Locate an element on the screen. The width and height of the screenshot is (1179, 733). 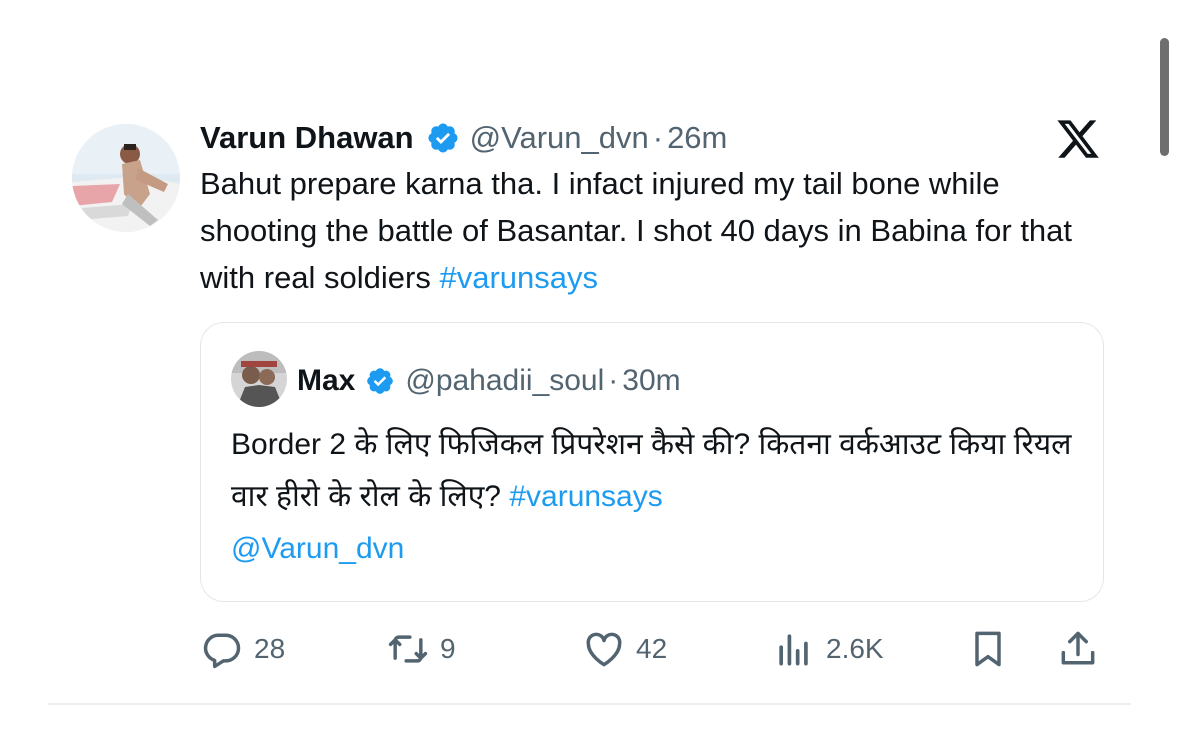
quoted-author-handle: @pahadii_soul is located at coordinates (504, 381).